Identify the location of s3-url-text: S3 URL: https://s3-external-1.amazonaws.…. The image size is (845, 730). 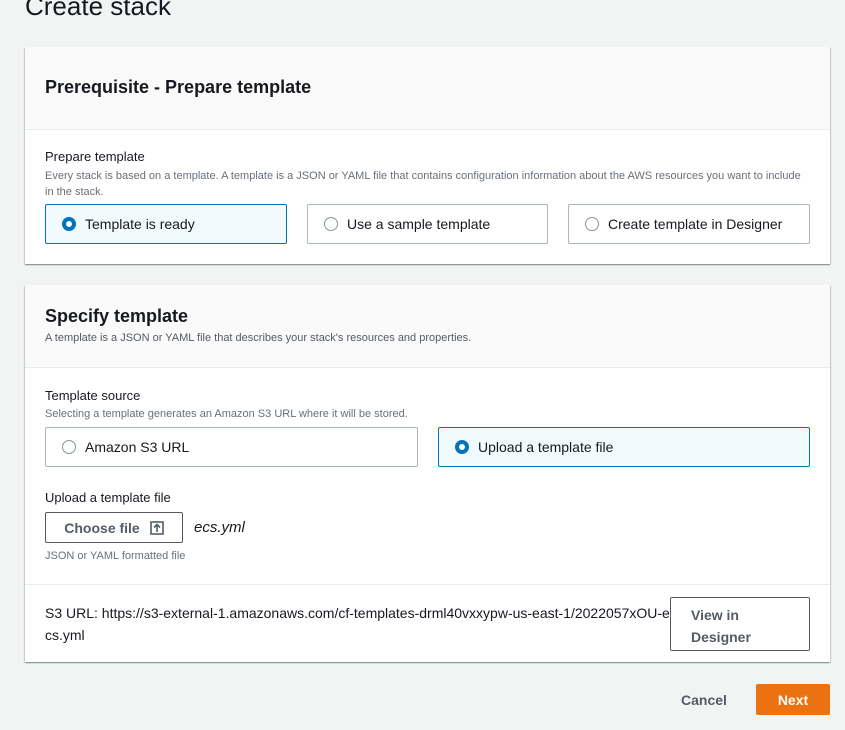
(357, 624).